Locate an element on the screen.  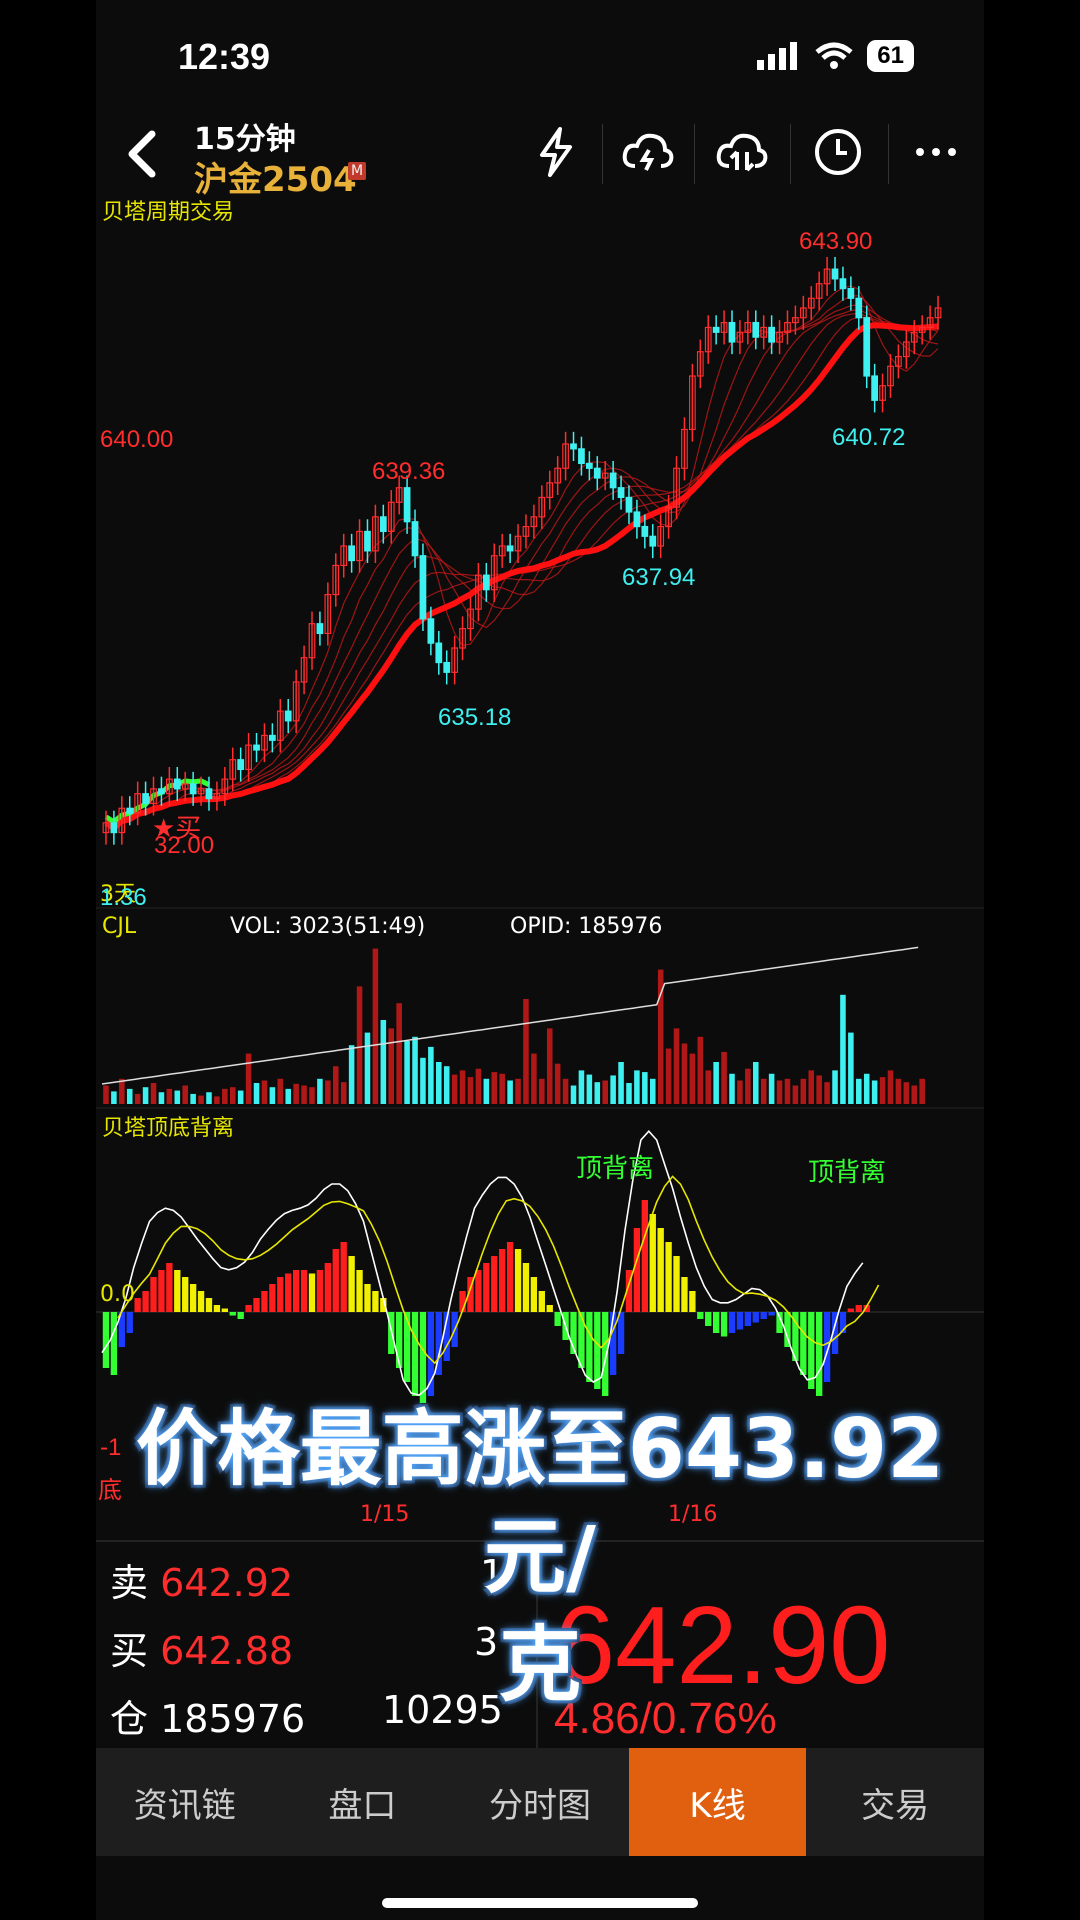
lightning-icon is located at coordinates (556, 152).